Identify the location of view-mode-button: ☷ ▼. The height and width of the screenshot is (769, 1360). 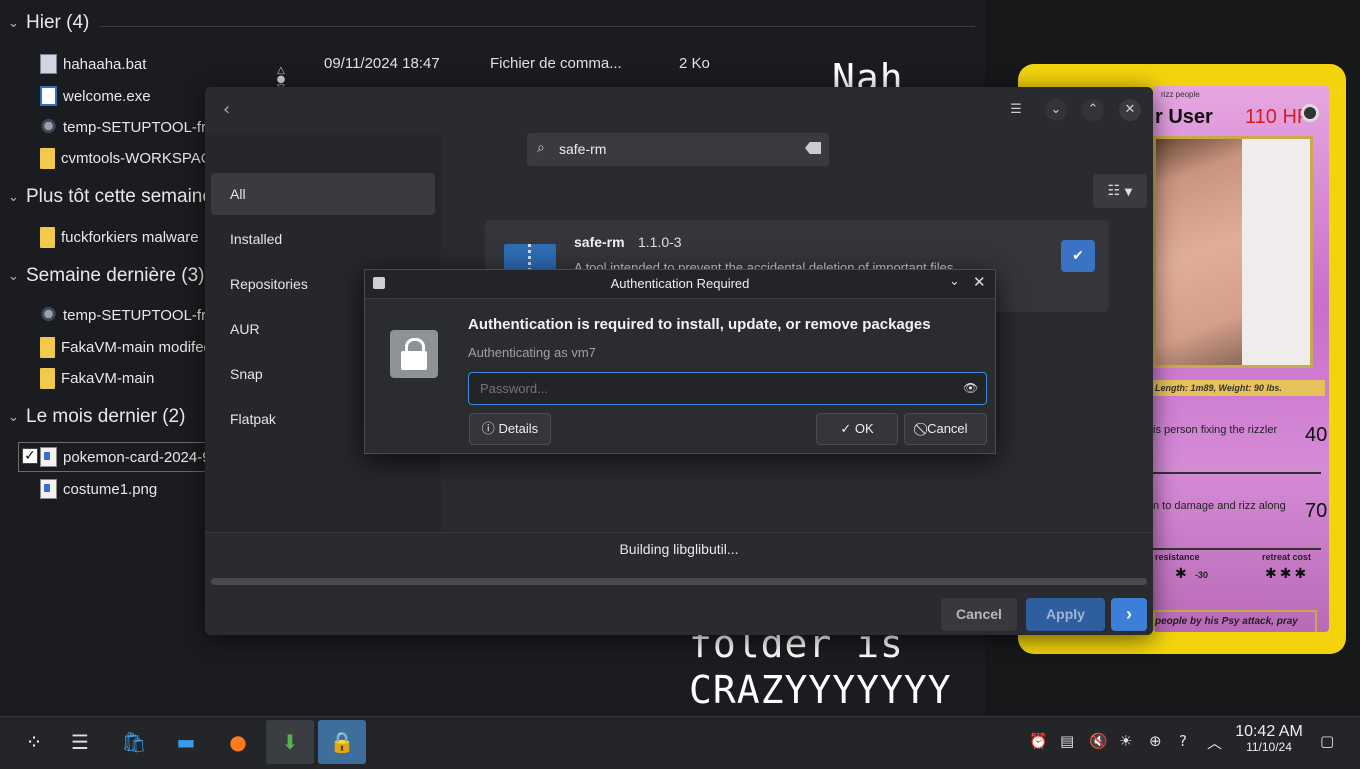
(1120, 191).